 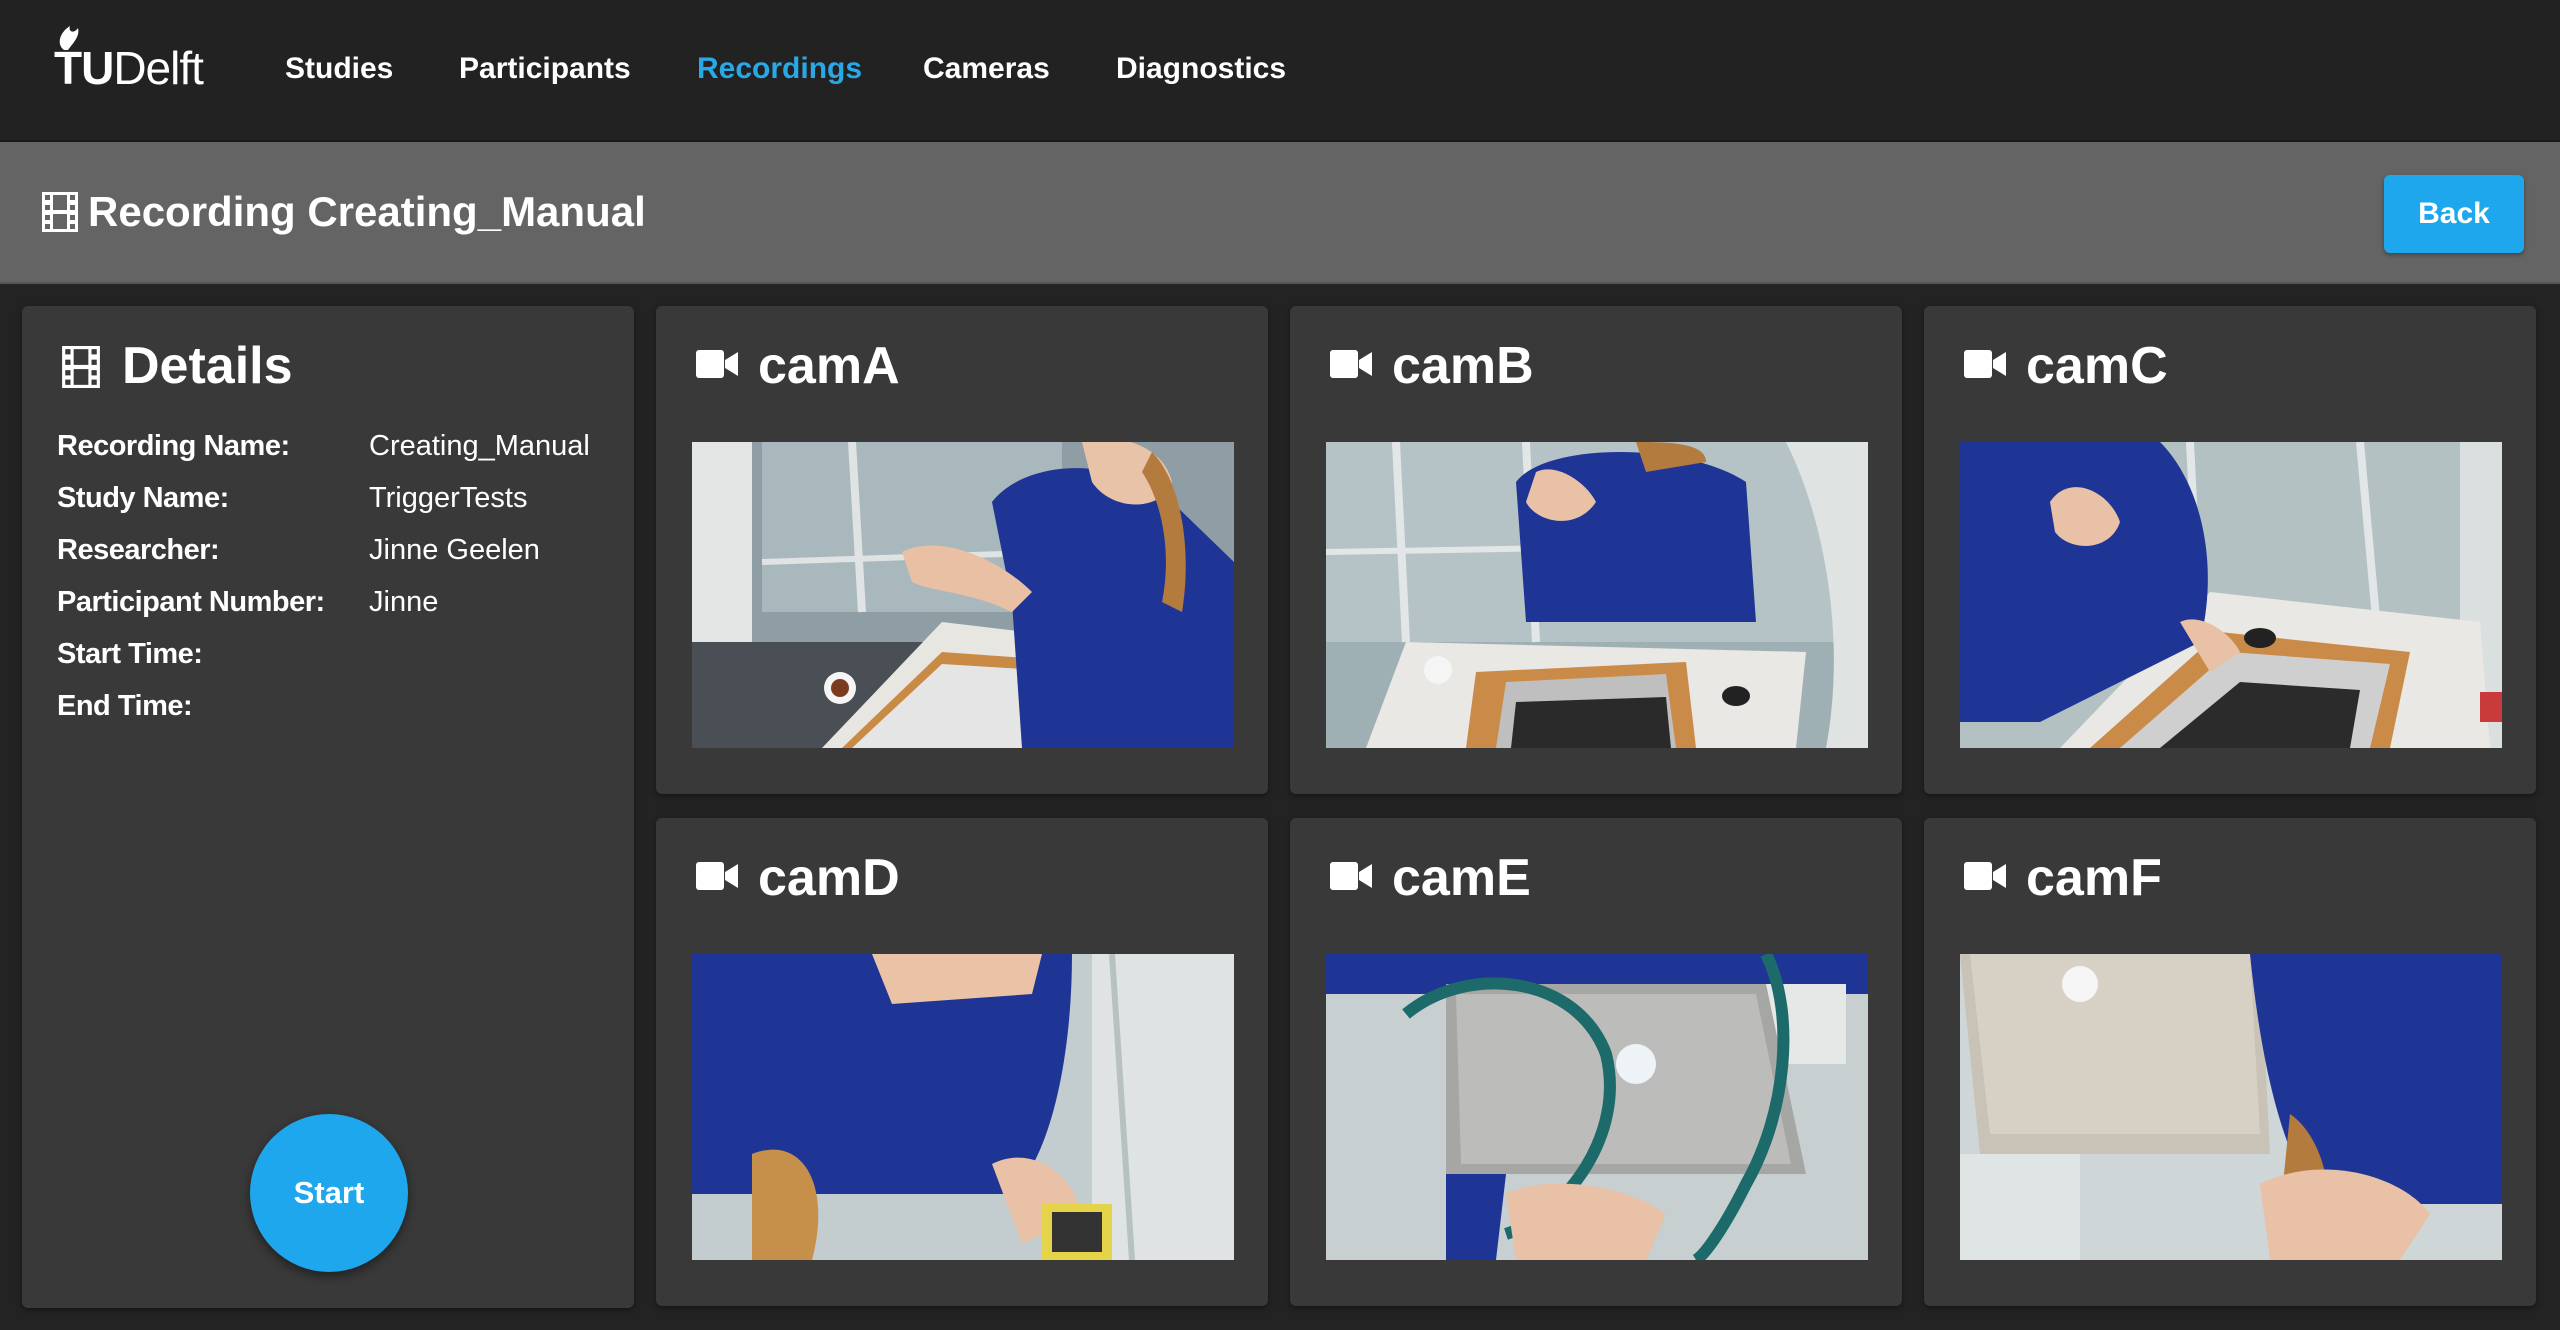 I want to click on start-recording-button: Start, so click(x=329, y=1193).